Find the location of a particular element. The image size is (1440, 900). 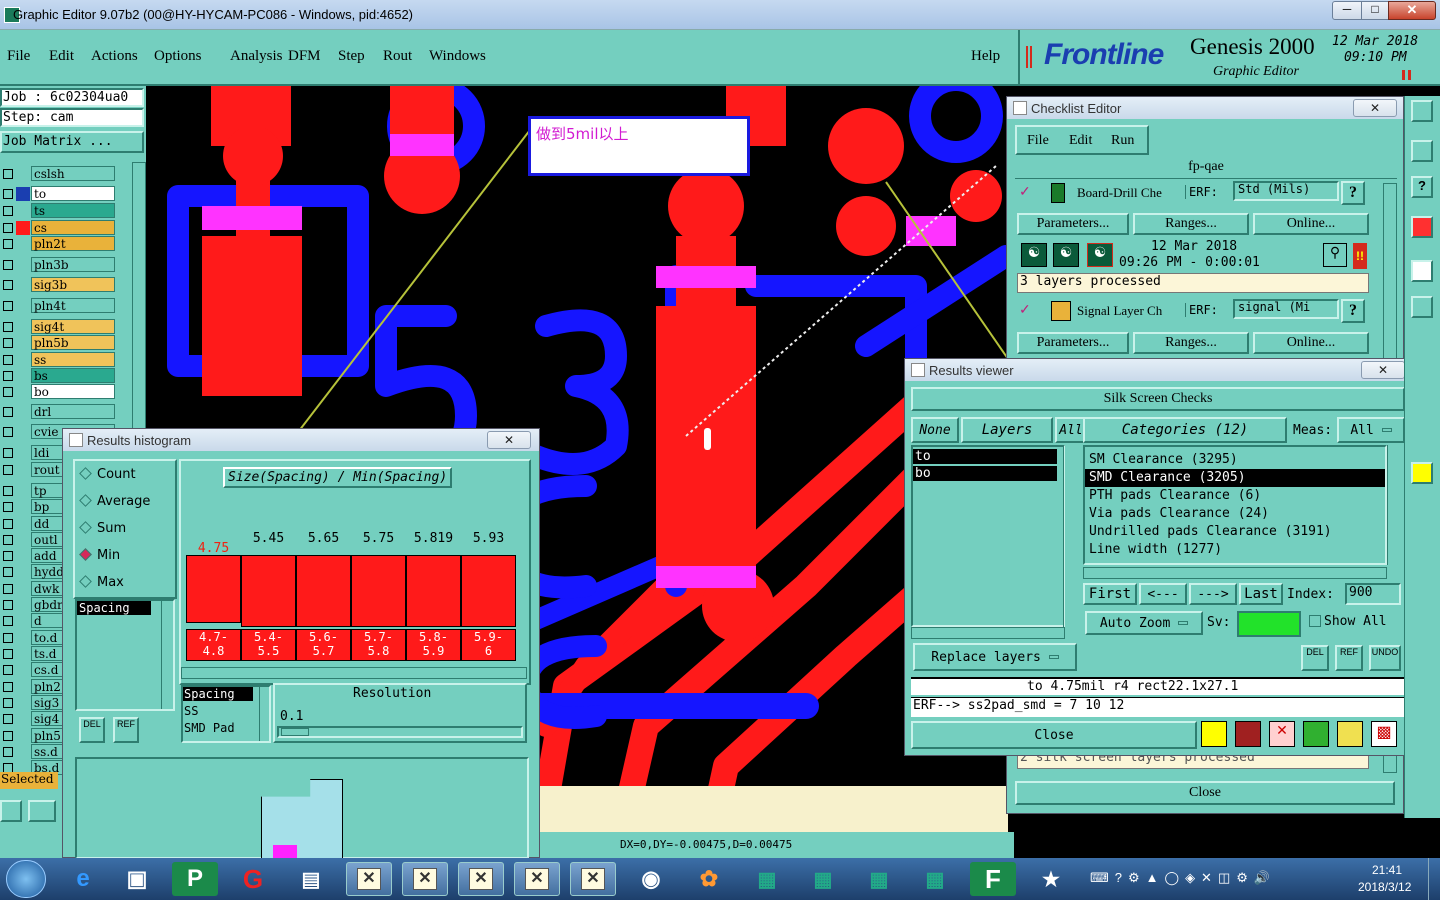

step-icon is located at coordinates (1316, 734).